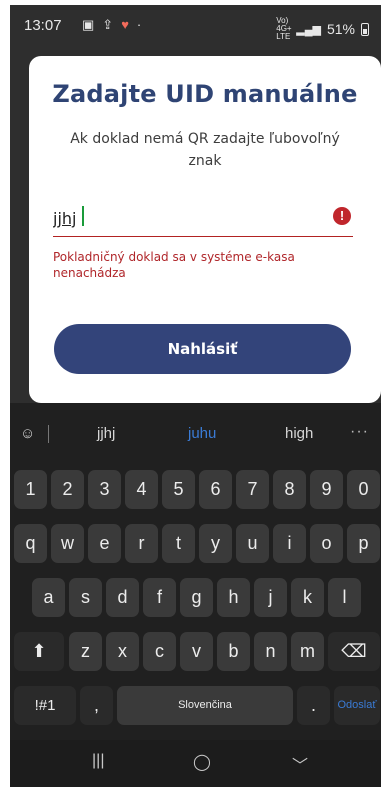  I want to click on key-o: o, so click(326, 543).